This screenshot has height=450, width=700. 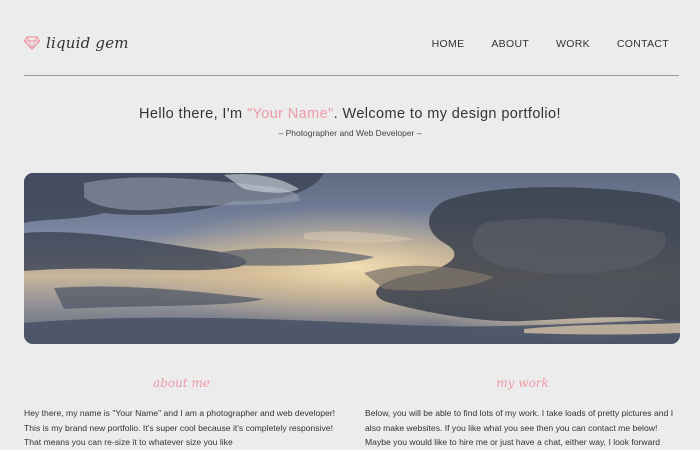 What do you see at coordinates (290, 114) in the screenshot?
I see `title-name: "Your Name"` at bounding box center [290, 114].